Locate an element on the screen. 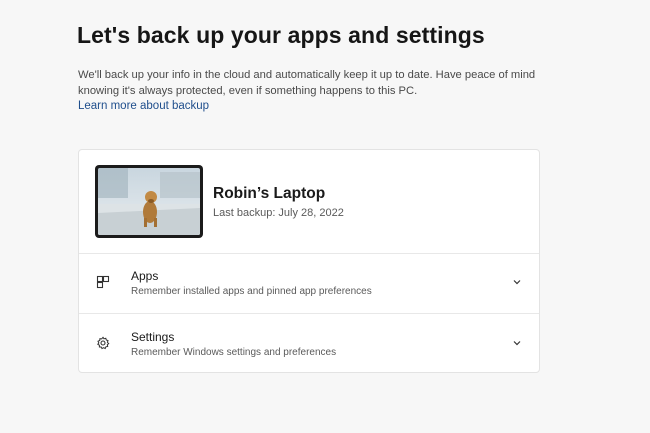 This screenshot has height=433, width=650. page-title: Let's back up your apps and settings is located at coordinates (281, 35).